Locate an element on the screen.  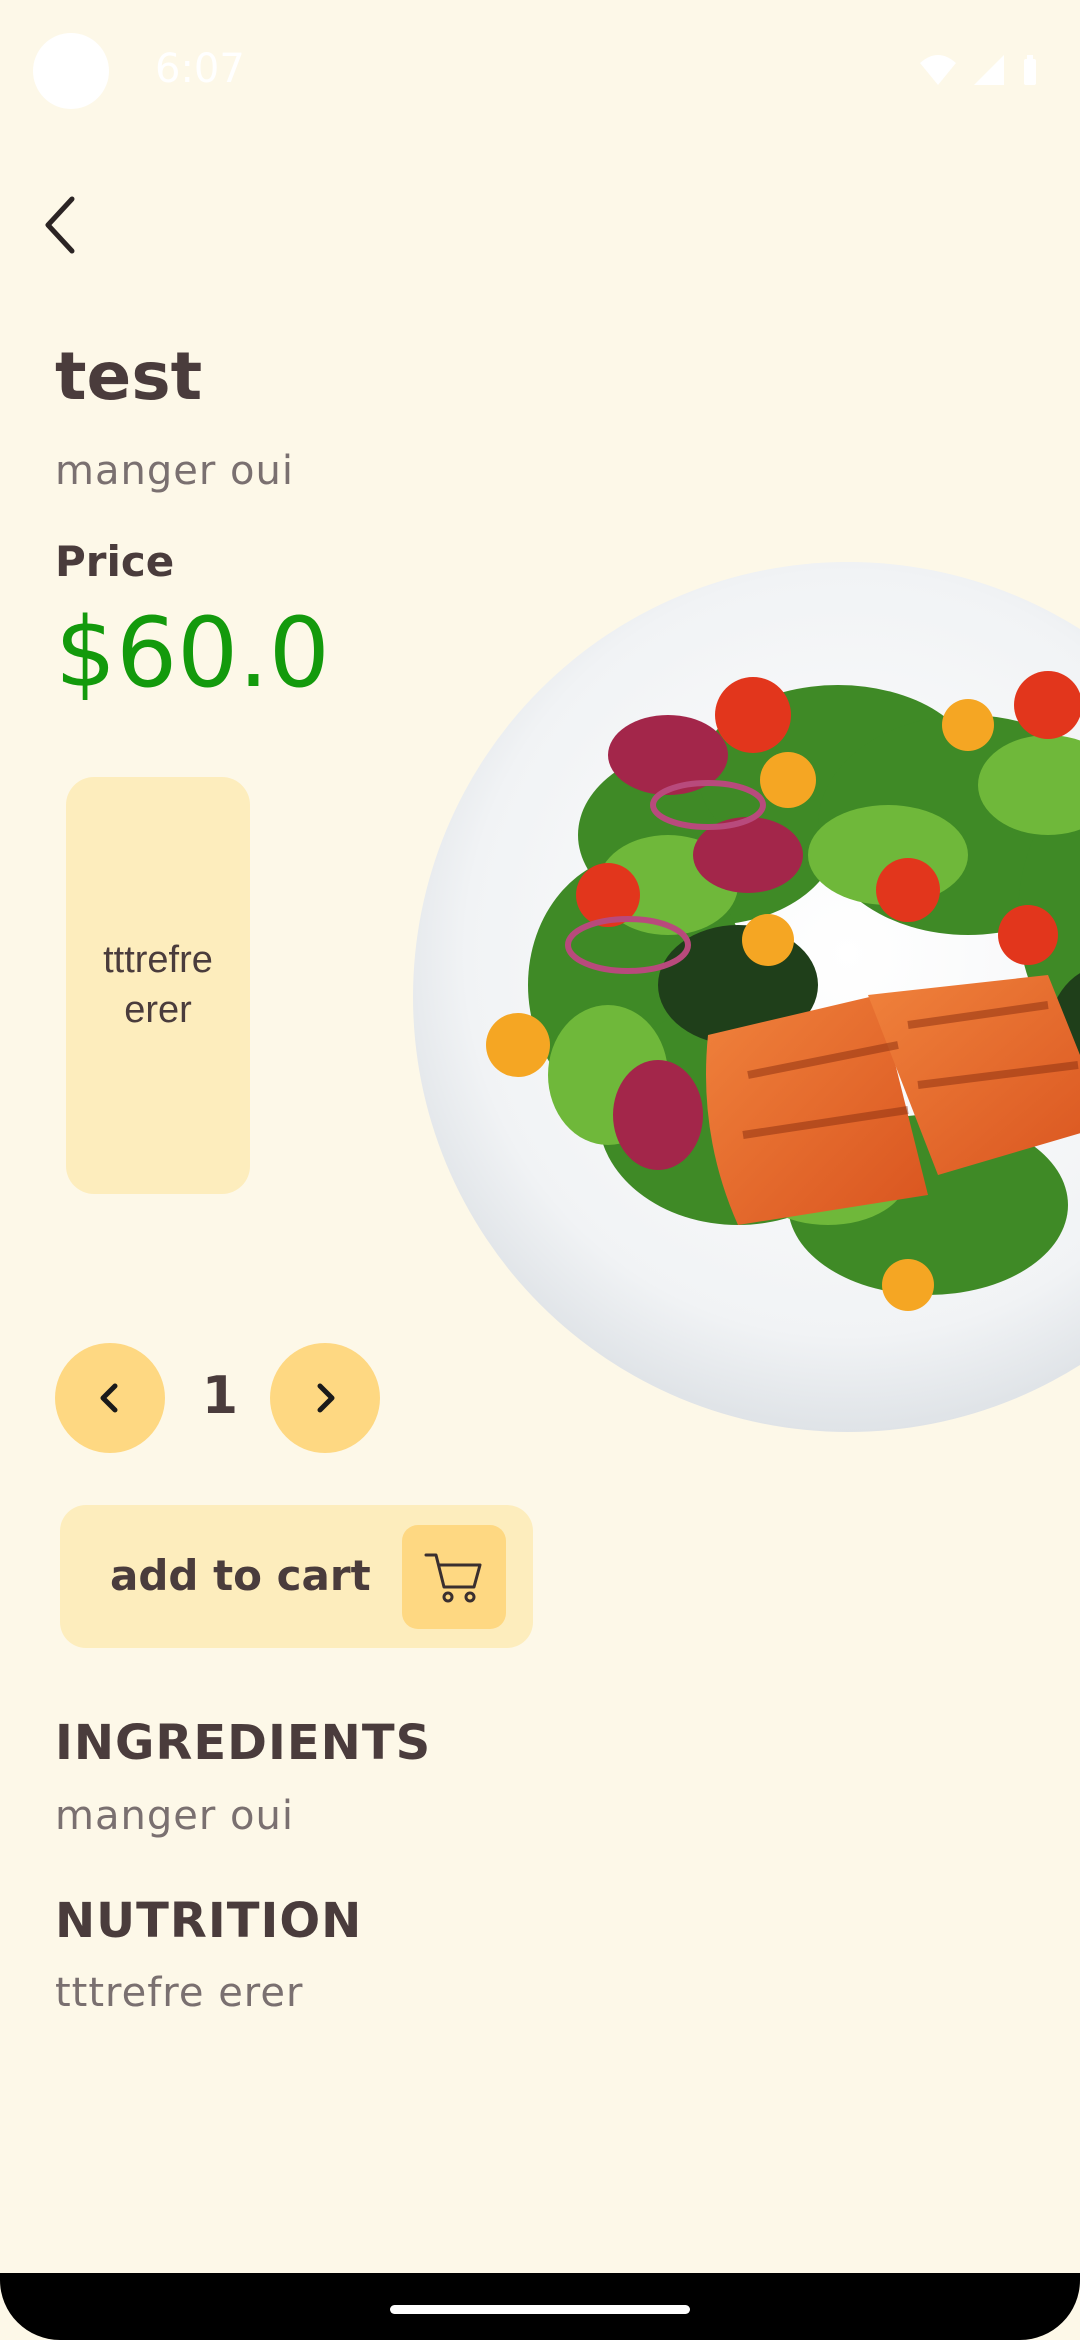
add-to-cart-label: add to cart is located at coordinates (240, 1575).